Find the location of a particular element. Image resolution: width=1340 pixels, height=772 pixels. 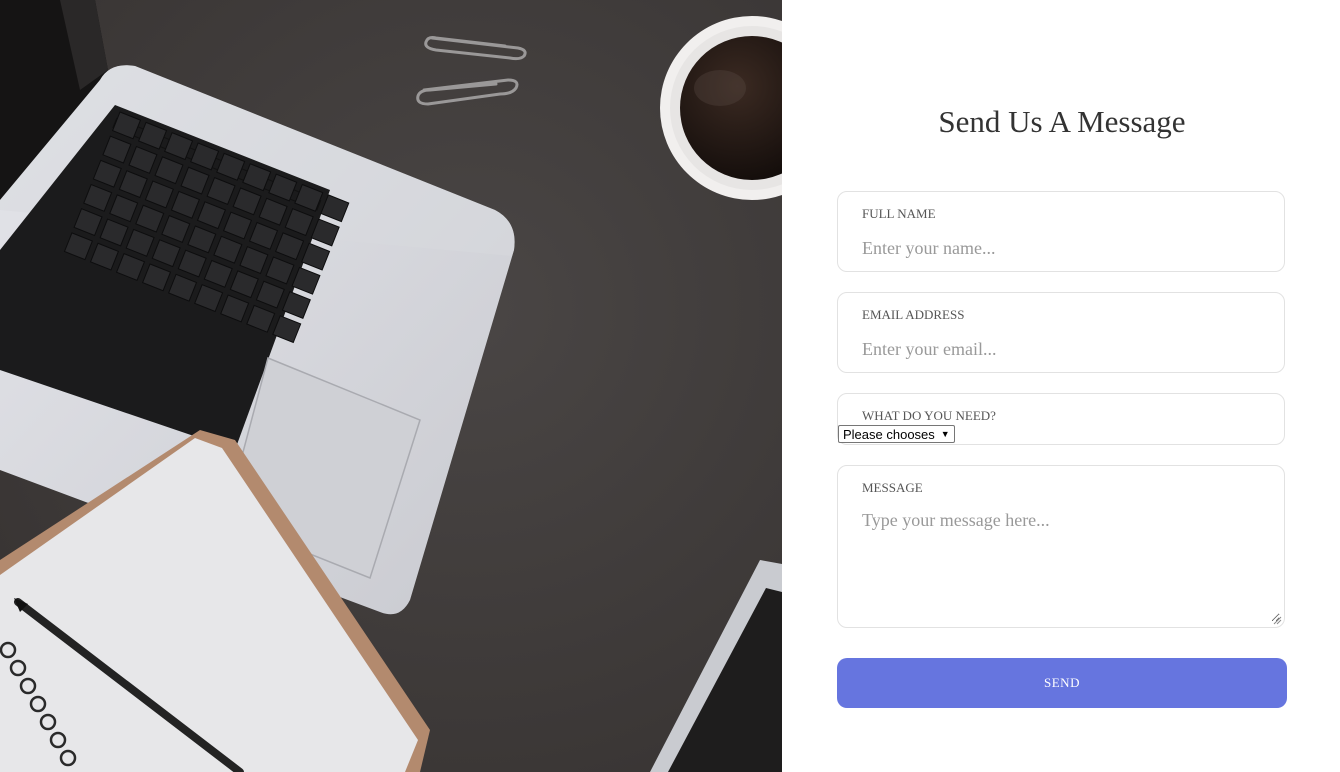

message-field: MESSAGE is located at coordinates (1061, 546).